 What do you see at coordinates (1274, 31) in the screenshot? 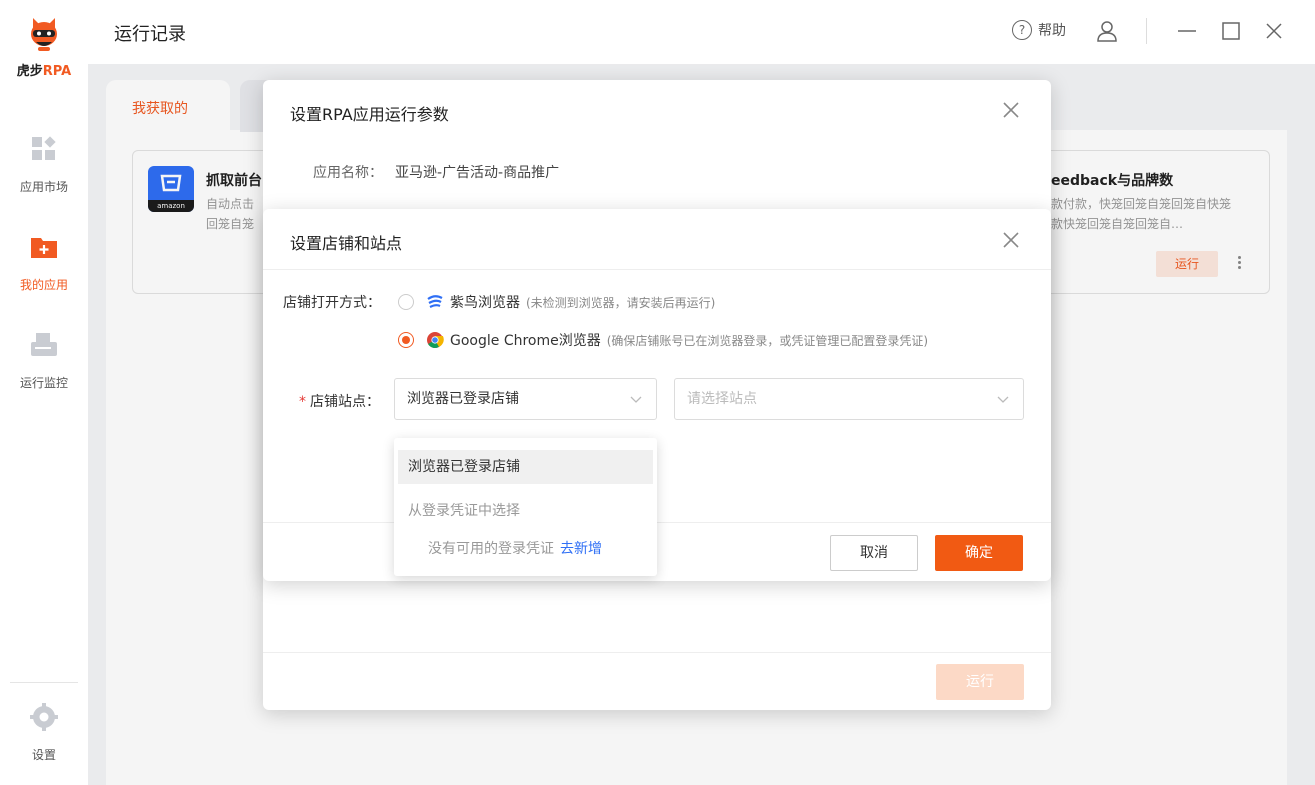
I see `close-window-icon` at bounding box center [1274, 31].